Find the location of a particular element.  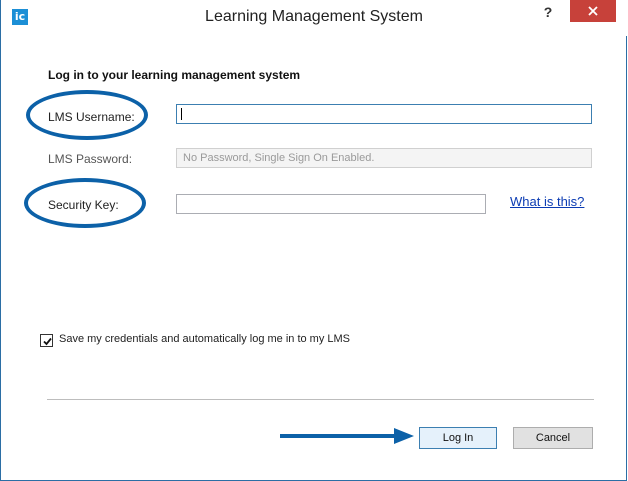

close-button is located at coordinates (593, 11).